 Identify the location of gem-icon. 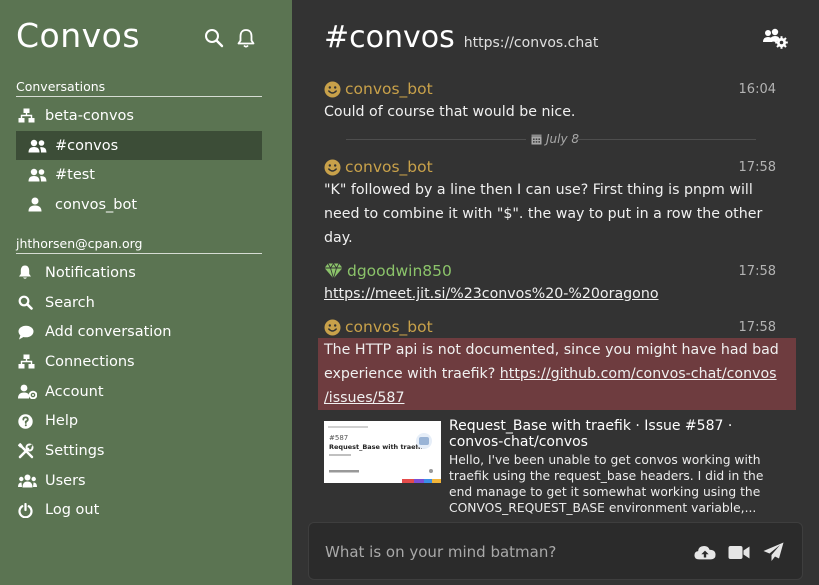
(333, 271).